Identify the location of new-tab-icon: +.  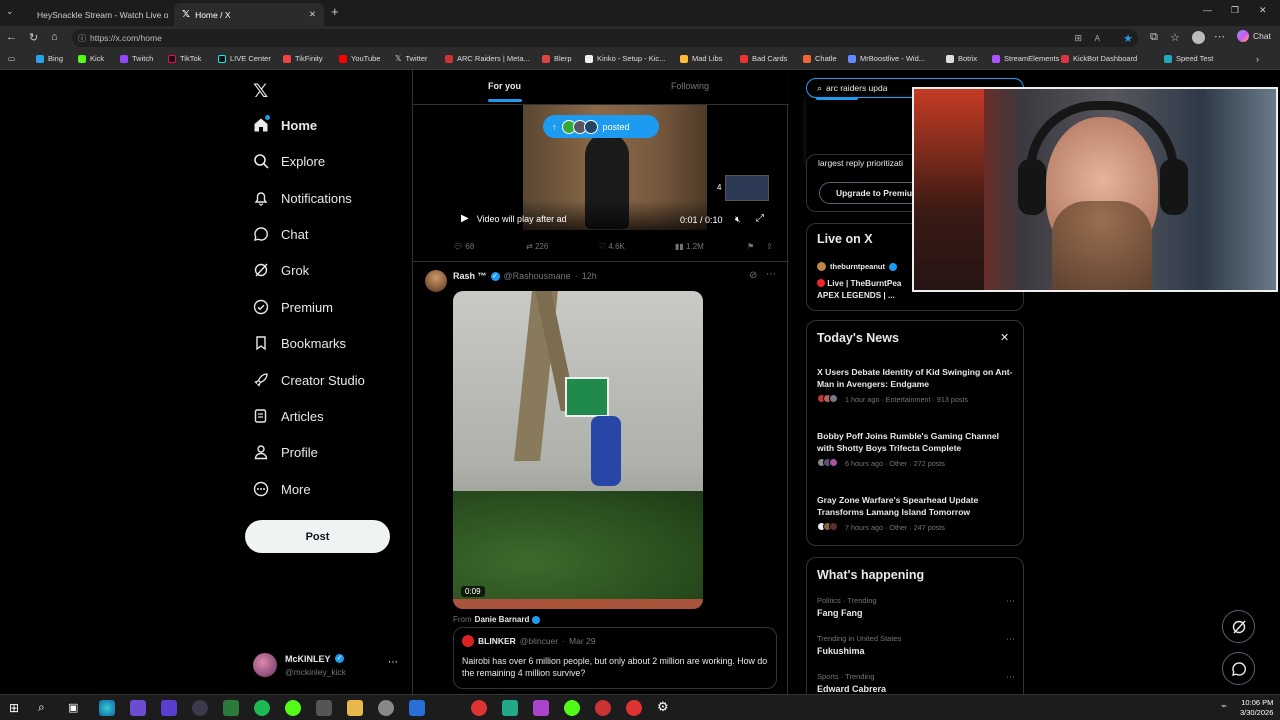
(335, 11).